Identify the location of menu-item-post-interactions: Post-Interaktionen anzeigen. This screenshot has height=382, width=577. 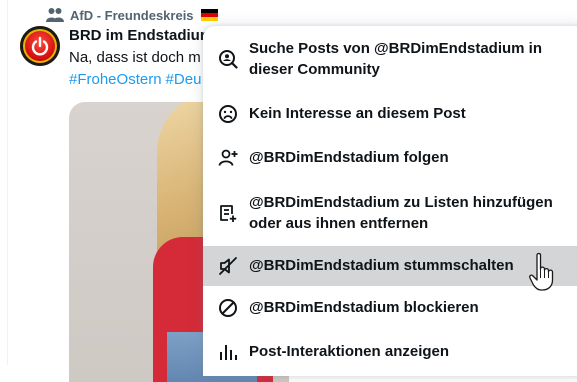
(390, 352).